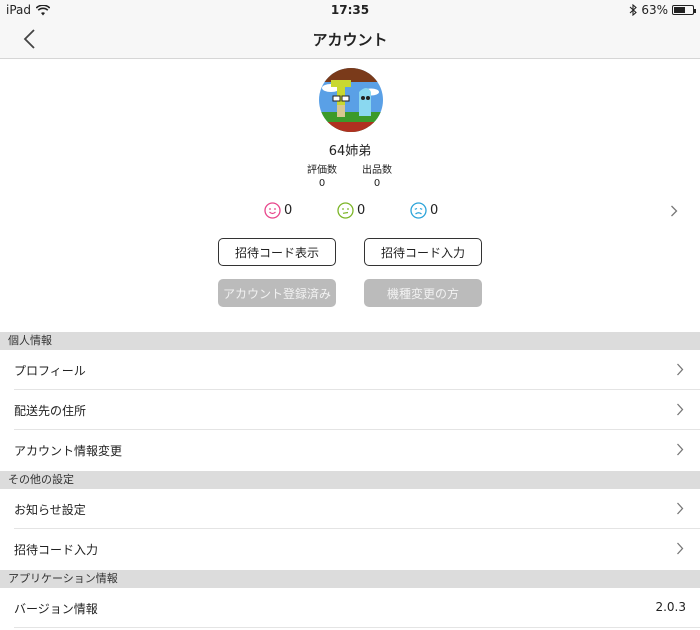 This screenshot has width=700, height=630. What do you see at coordinates (50, 510) in the screenshot?
I see `menu-item-label: お知らせ設定` at bounding box center [50, 510].